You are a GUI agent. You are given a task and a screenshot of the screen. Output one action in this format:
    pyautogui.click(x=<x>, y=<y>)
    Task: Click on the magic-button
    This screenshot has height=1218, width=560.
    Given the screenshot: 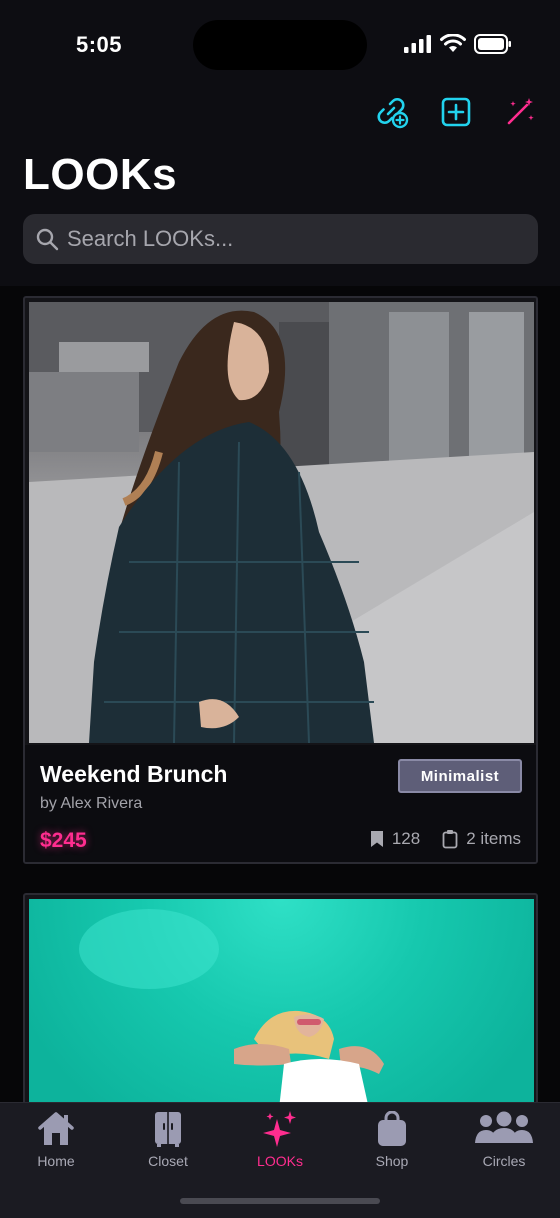 What is the action you would take?
    pyautogui.click(x=520, y=112)
    